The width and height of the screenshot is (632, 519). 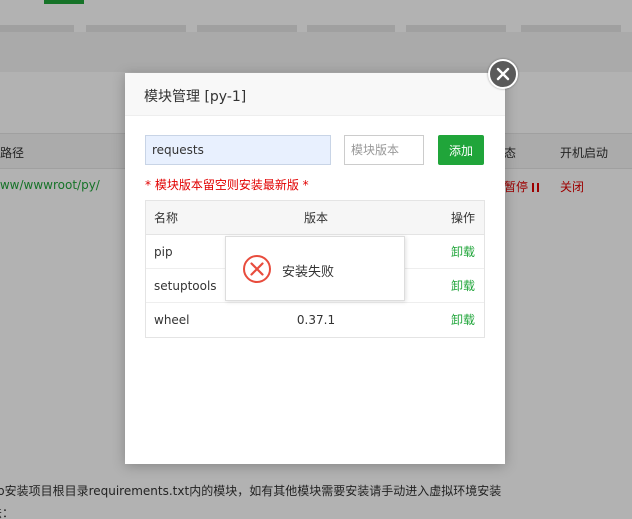 What do you see at coordinates (257, 269) in the screenshot?
I see `error-x-circle-icon` at bounding box center [257, 269].